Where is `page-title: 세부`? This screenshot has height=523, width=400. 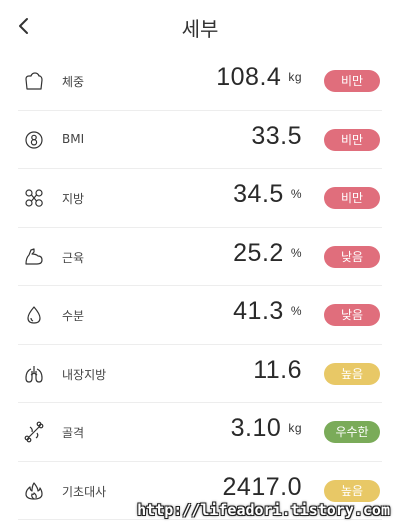 page-title: 세부 is located at coordinates (200, 29).